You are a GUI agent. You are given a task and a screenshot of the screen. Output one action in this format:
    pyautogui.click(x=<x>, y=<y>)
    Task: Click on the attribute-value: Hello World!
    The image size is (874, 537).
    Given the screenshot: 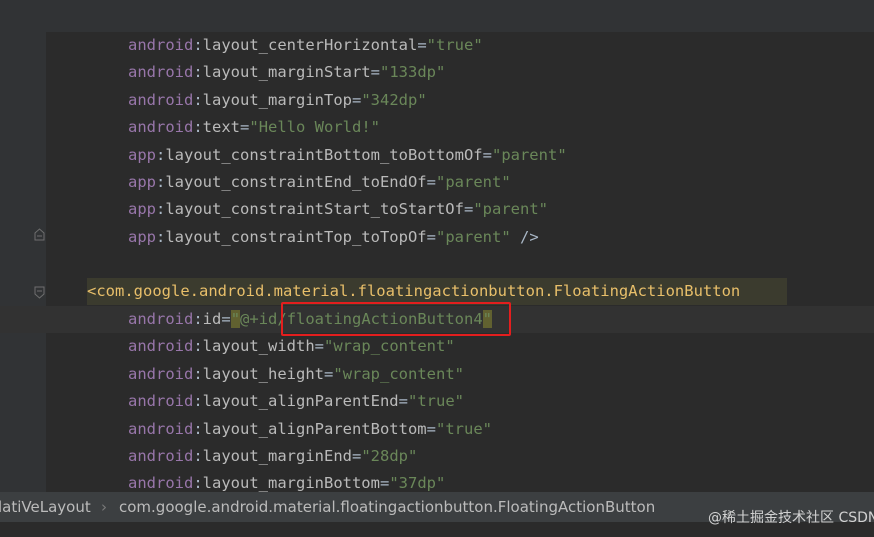 What is the action you would take?
    pyautogui.click(x=314, y=127)
    